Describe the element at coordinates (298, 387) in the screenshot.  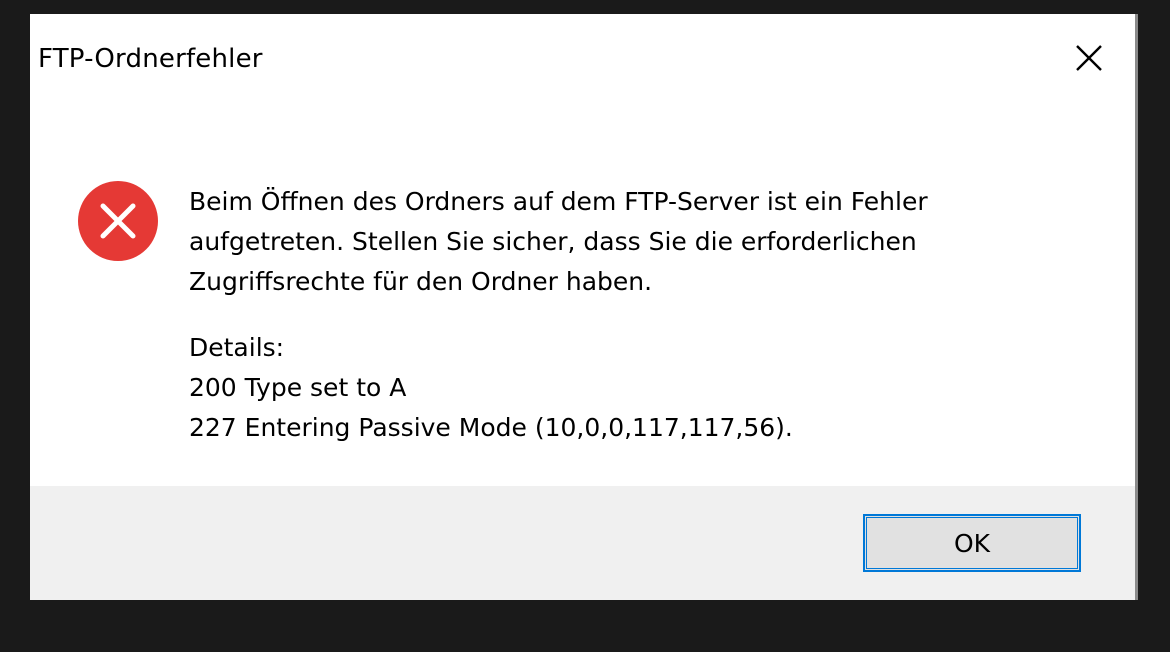
I see `details-line: 200 Type set to A` at that location.